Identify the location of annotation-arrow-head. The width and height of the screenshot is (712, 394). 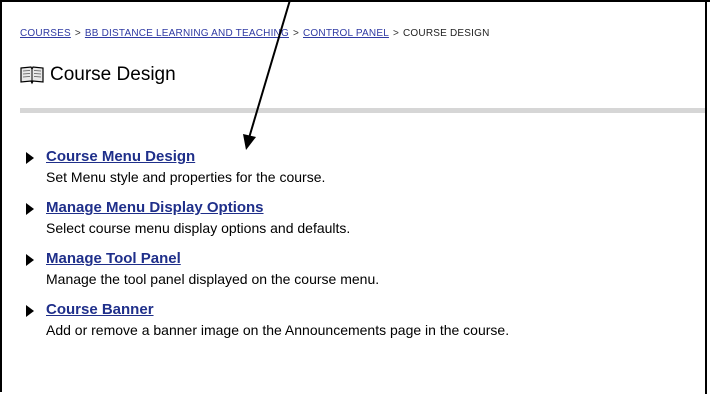
(249, 142).